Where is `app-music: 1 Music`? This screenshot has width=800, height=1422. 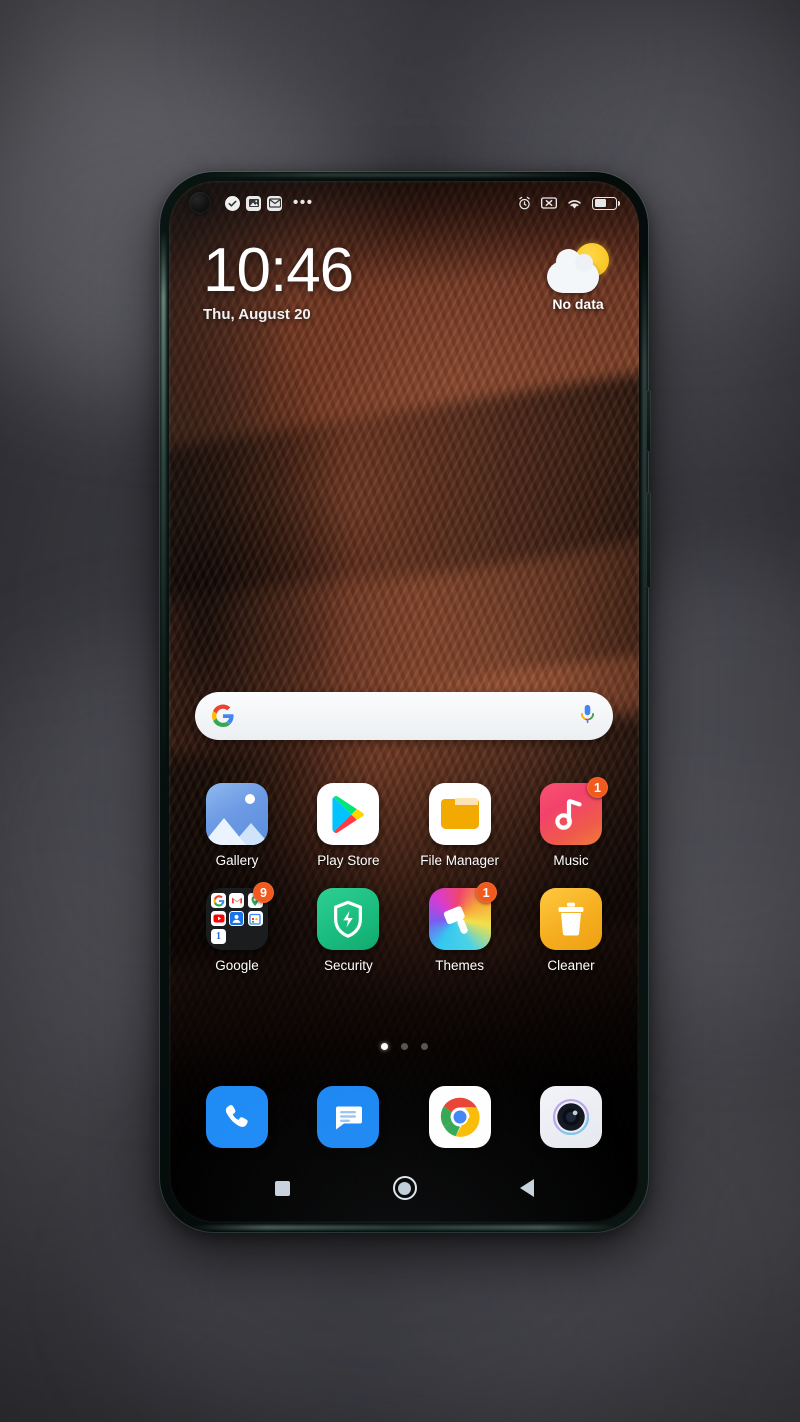 app-music: 1 Music is located at coordinates (571, 822).